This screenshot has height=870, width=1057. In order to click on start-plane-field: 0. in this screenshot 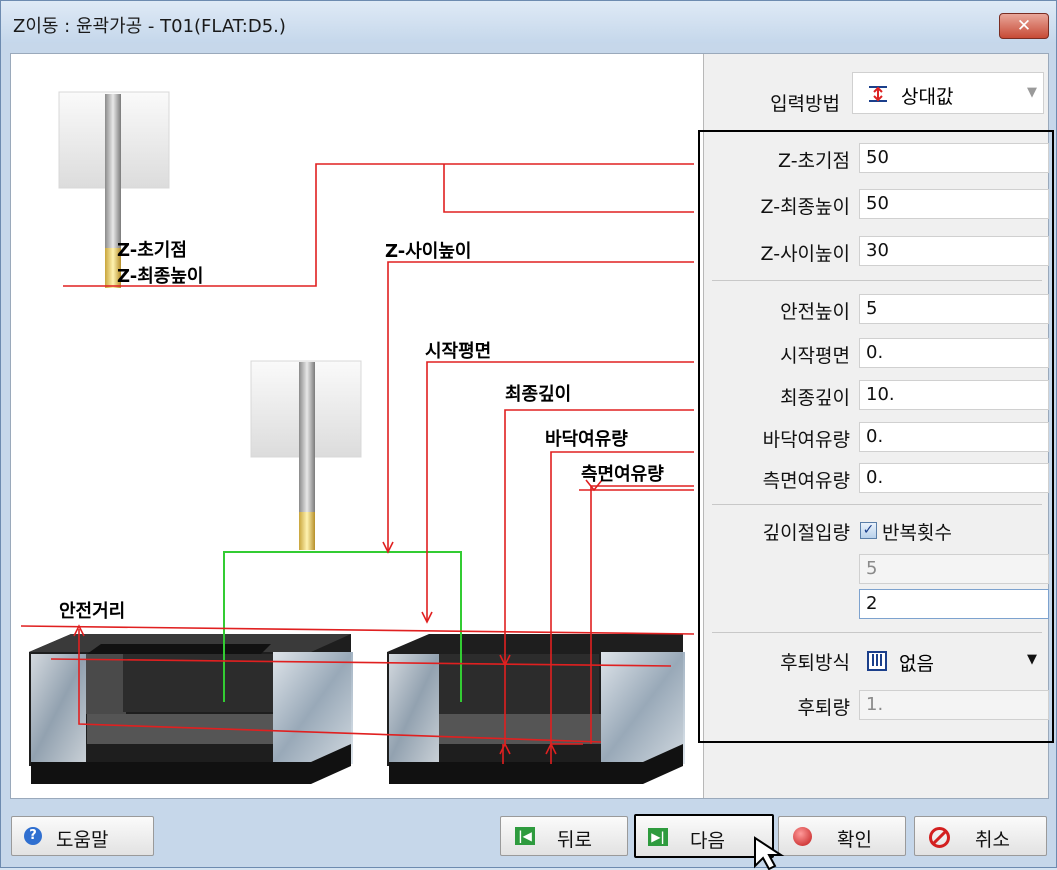, I will do `click(954, 353)`.